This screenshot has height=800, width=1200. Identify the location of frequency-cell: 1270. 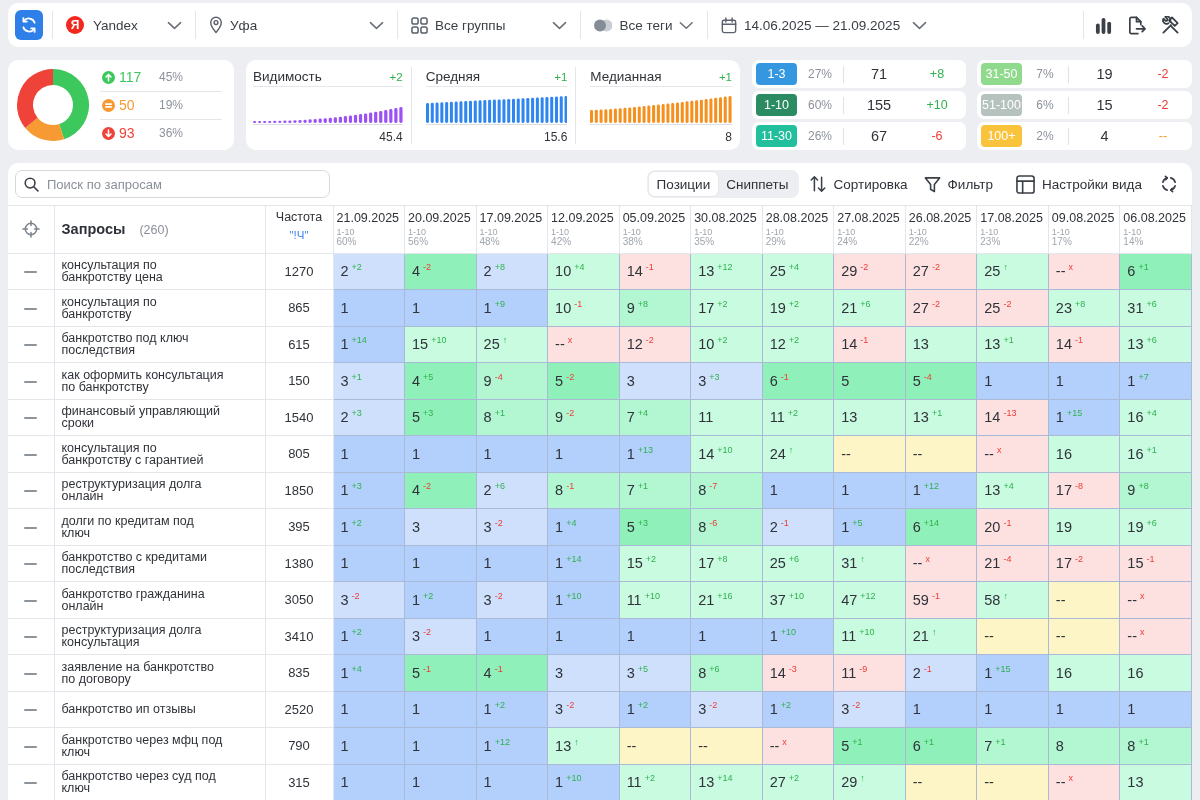
(299, 271).